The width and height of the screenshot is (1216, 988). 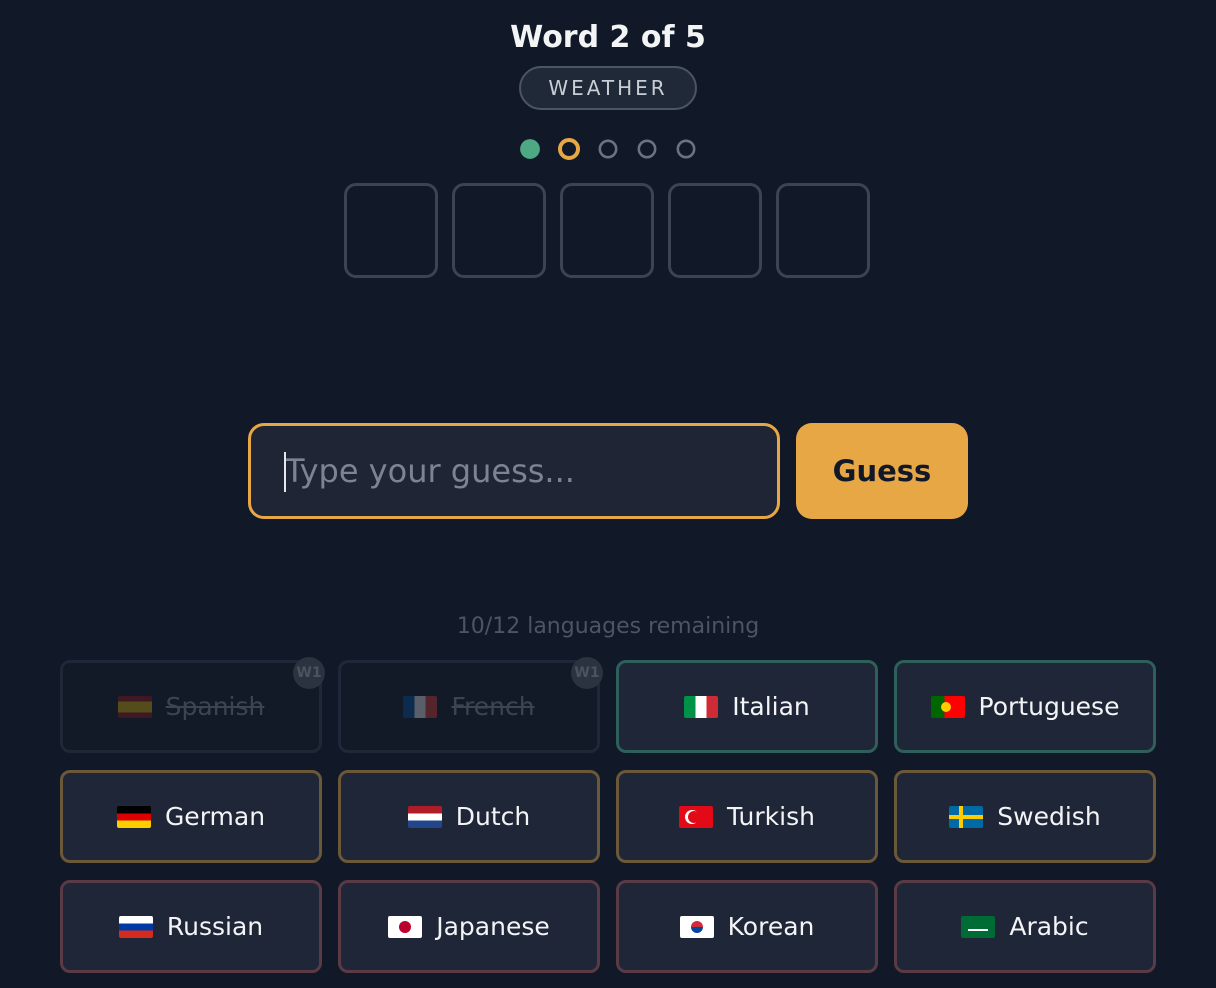 I want to click on language-button-spanish: Spanish W1, so click(x=192, y=705).